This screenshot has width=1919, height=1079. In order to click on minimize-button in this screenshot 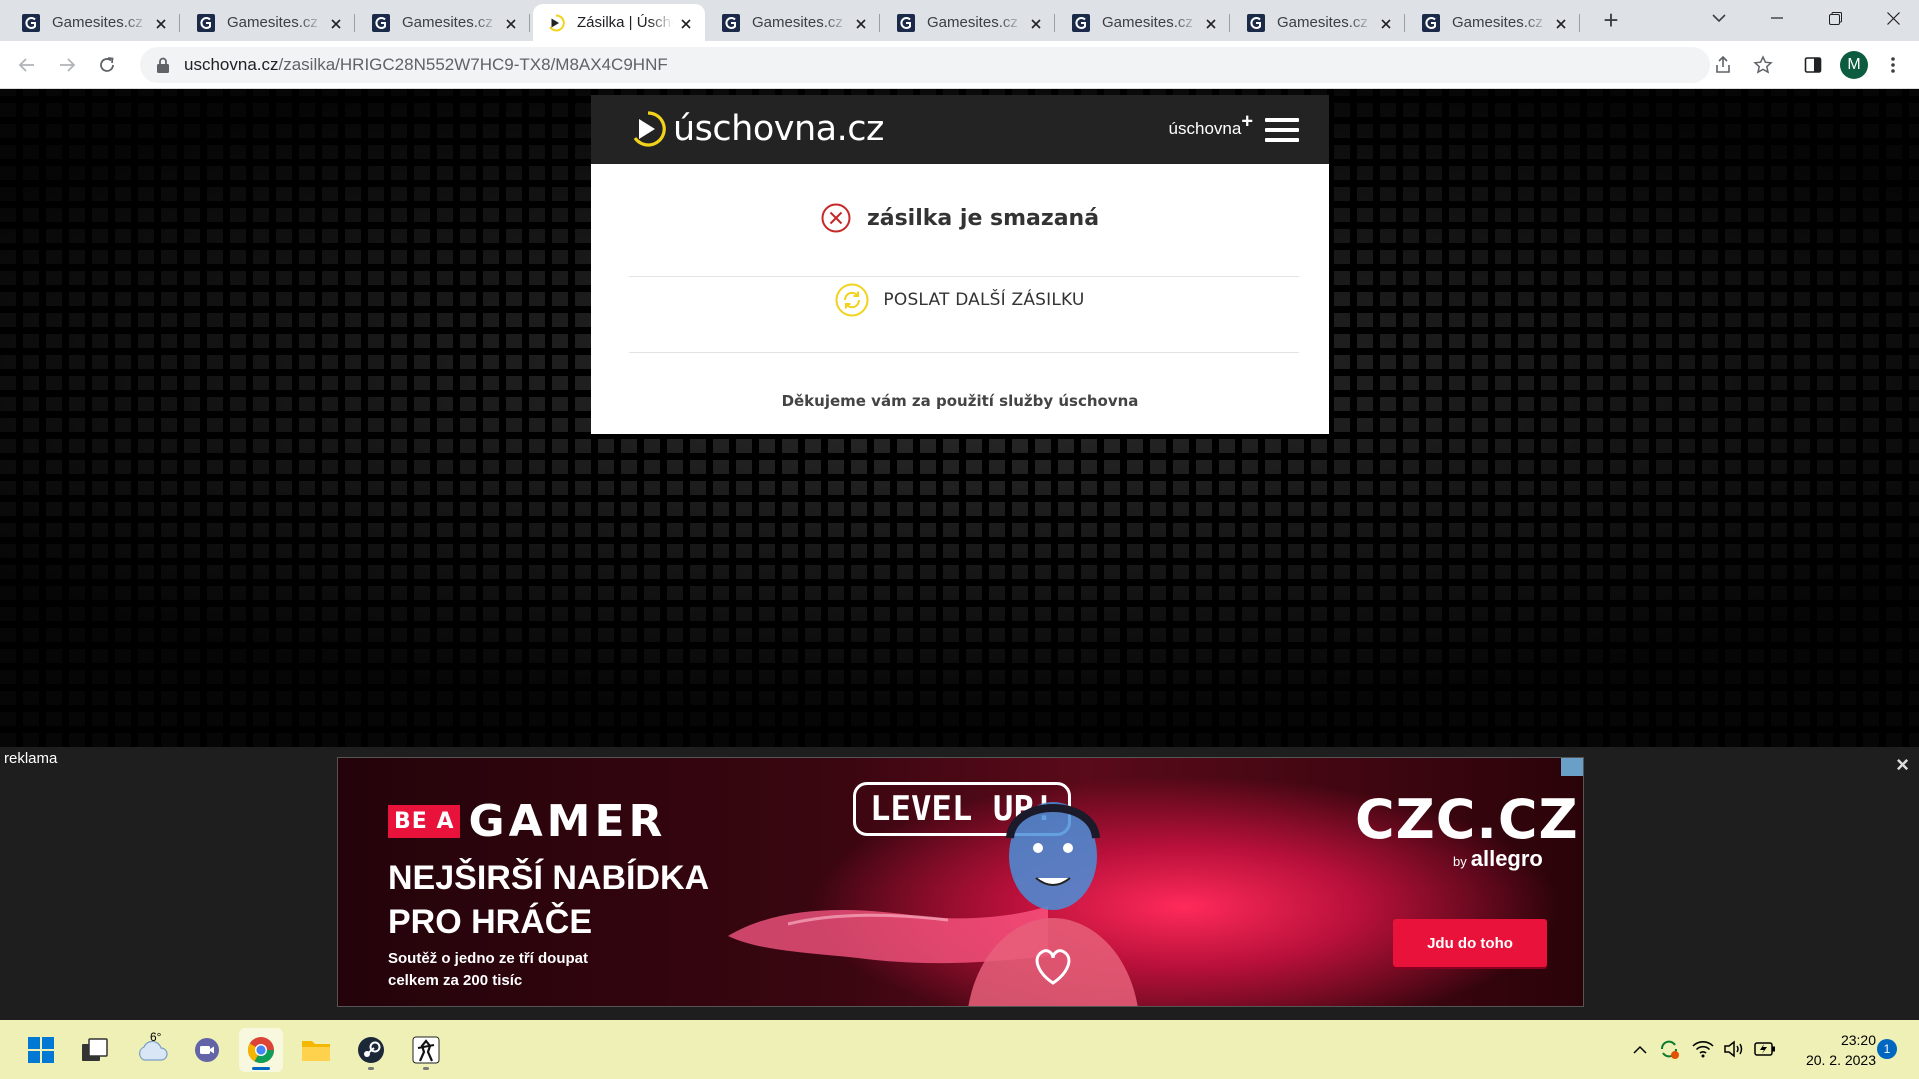, I will do `click(1777, 18)`.